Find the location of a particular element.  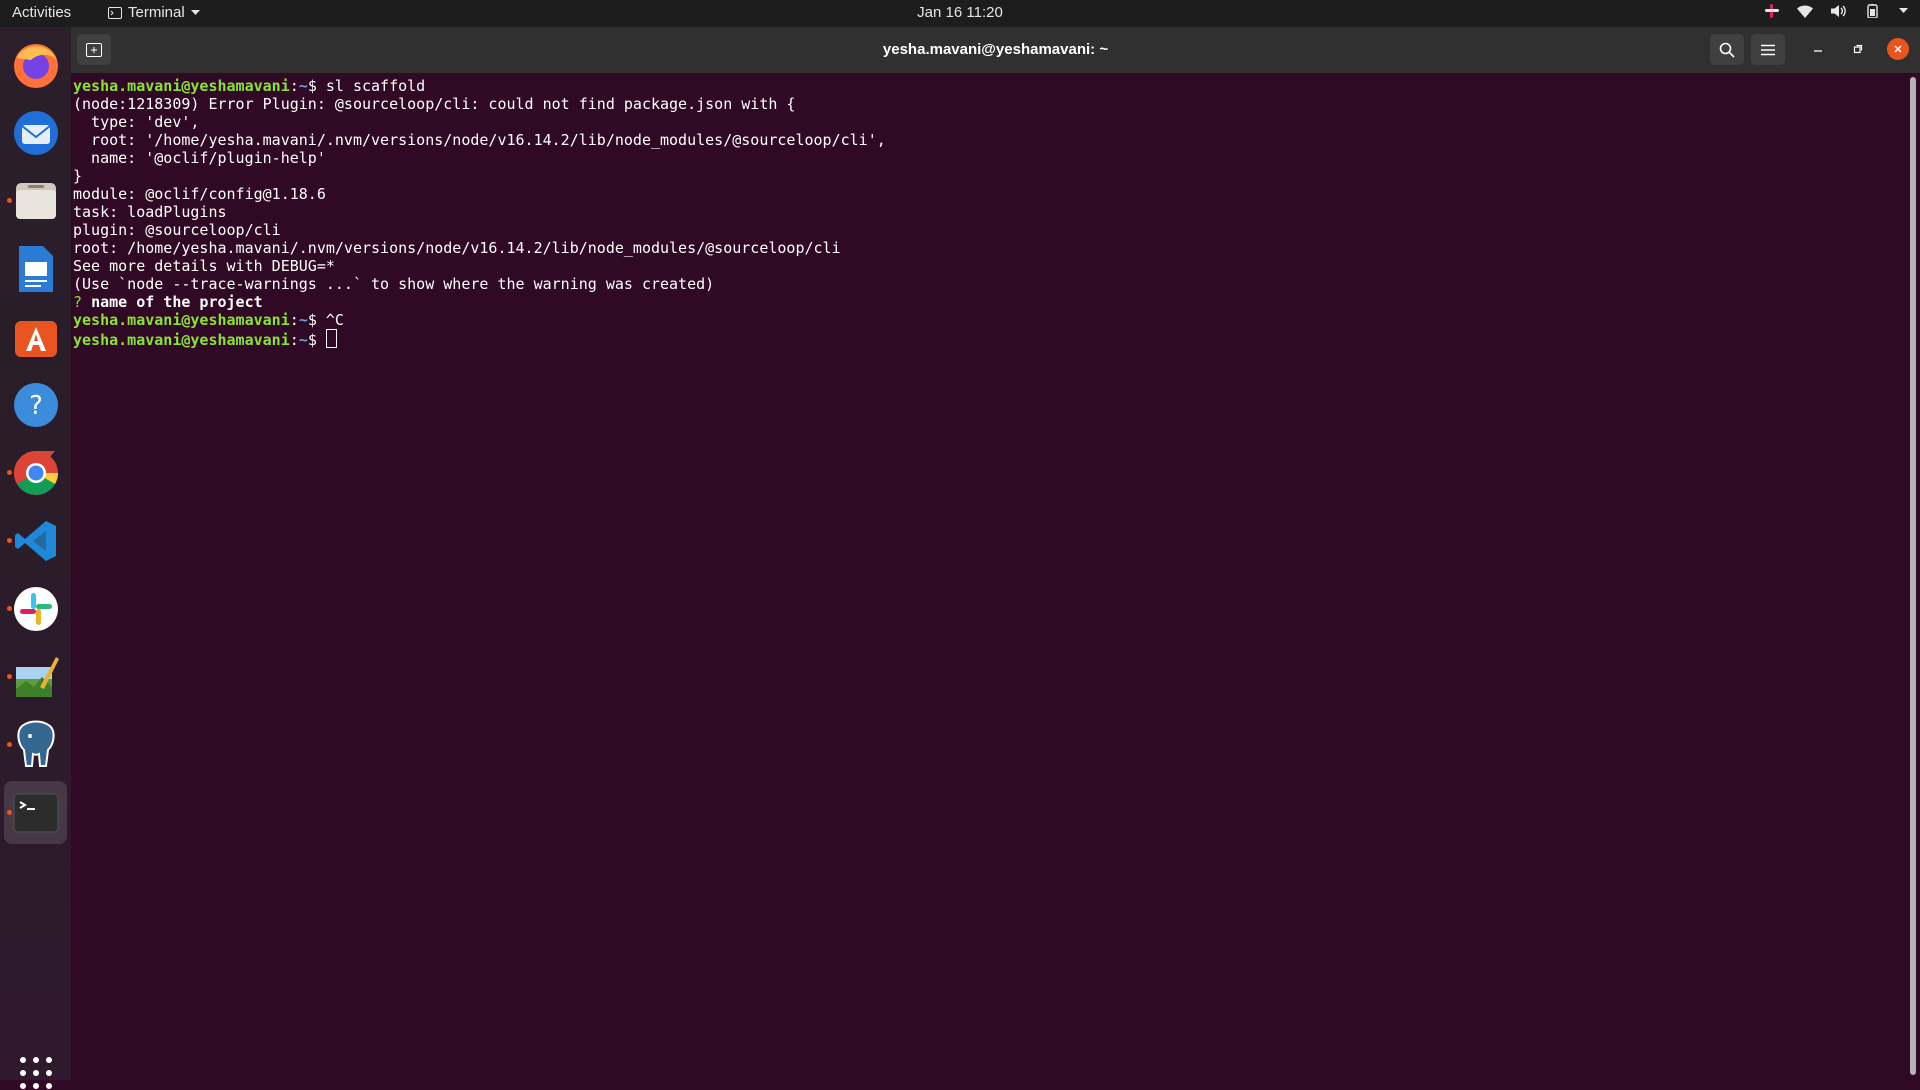

top-bar: Activities Terminal Jan 16 11:20 is located at coordinates (960, 13).